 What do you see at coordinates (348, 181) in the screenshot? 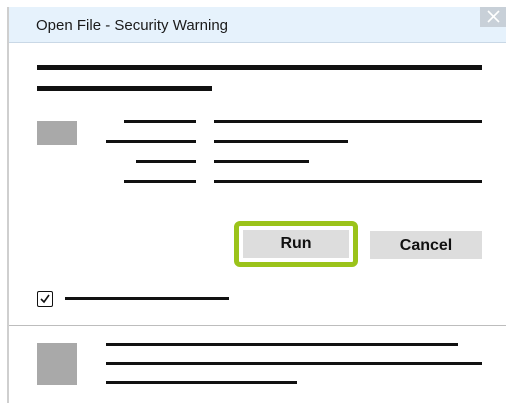
I see `detail-value-from` at bounding box center [348, 181].